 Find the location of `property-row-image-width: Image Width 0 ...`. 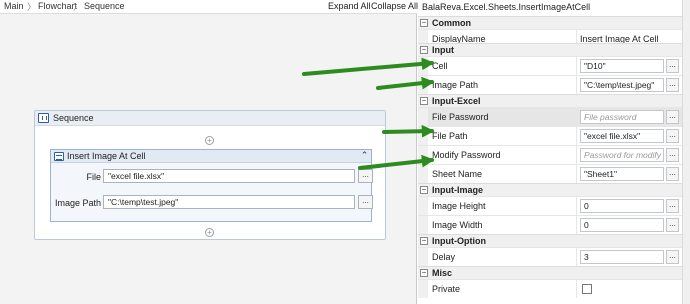

property-row-image-width: Image Width 0 ... is located at coordinates (550, 224).